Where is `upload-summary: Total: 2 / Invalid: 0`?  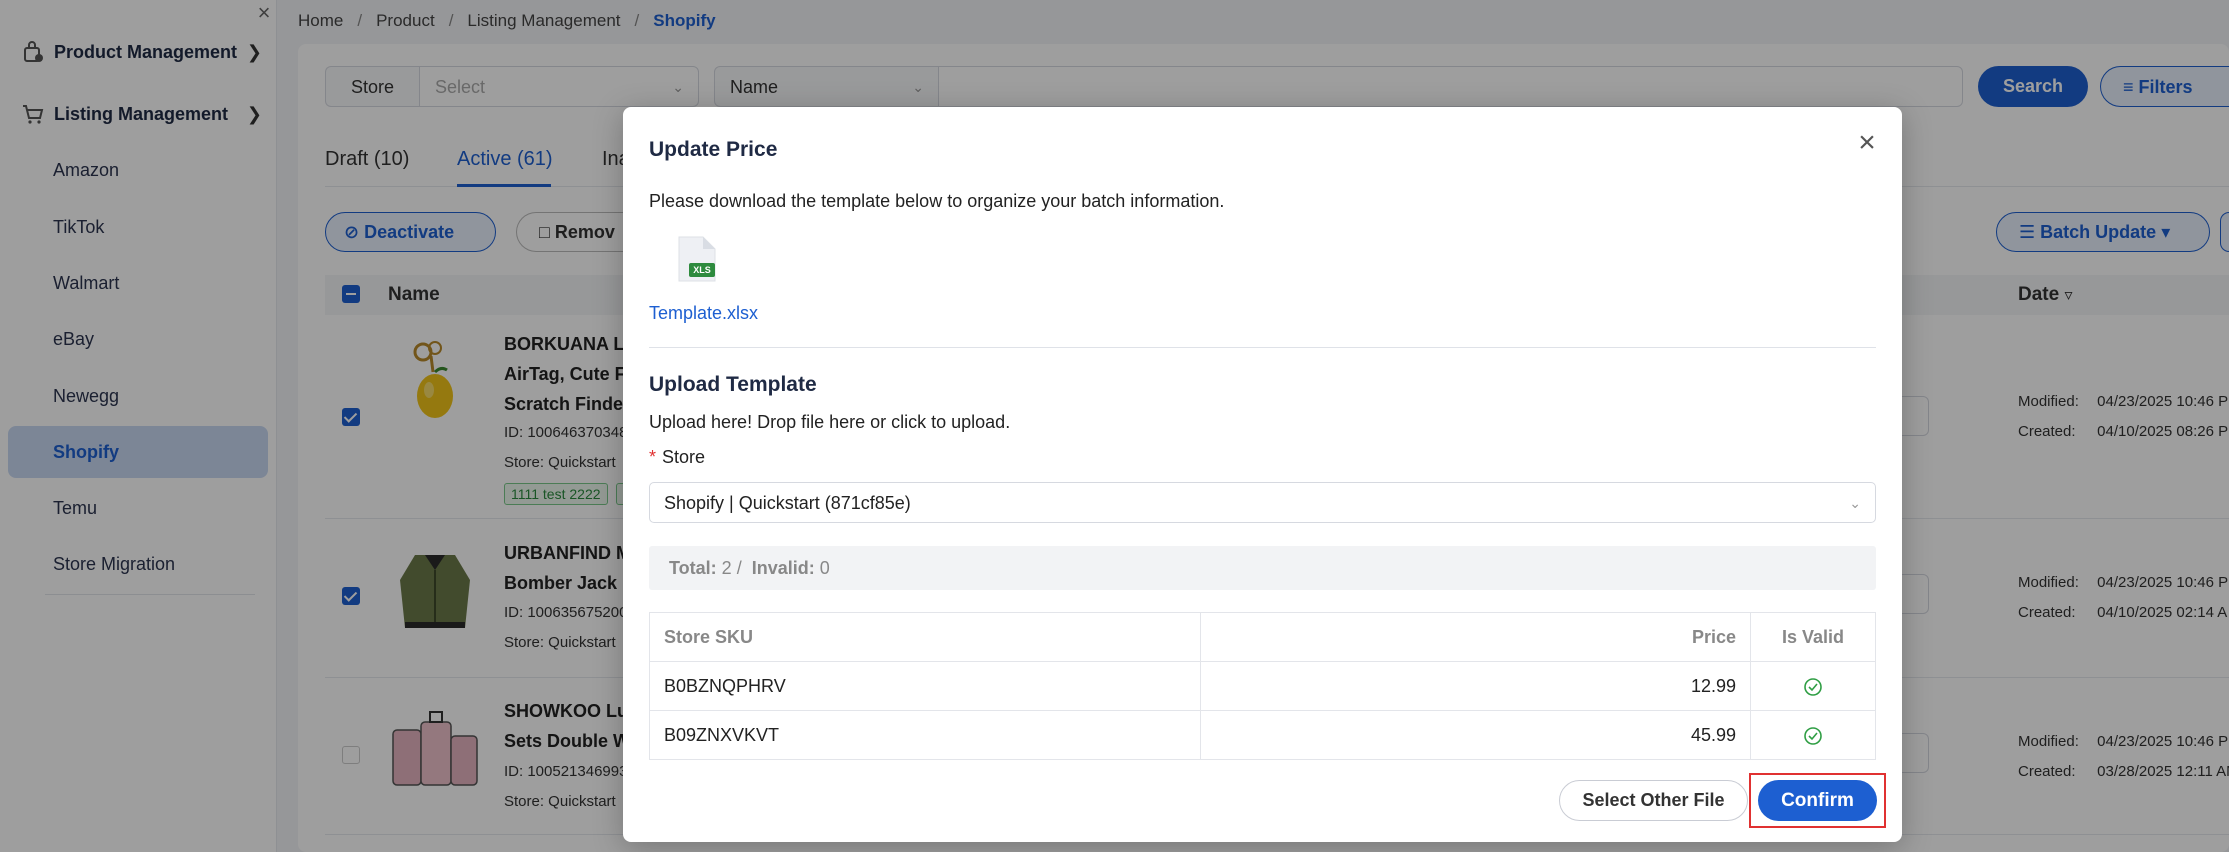
upload-summary: Total: 2 / Invalid: 0 is located at coordinates (1262, 568).